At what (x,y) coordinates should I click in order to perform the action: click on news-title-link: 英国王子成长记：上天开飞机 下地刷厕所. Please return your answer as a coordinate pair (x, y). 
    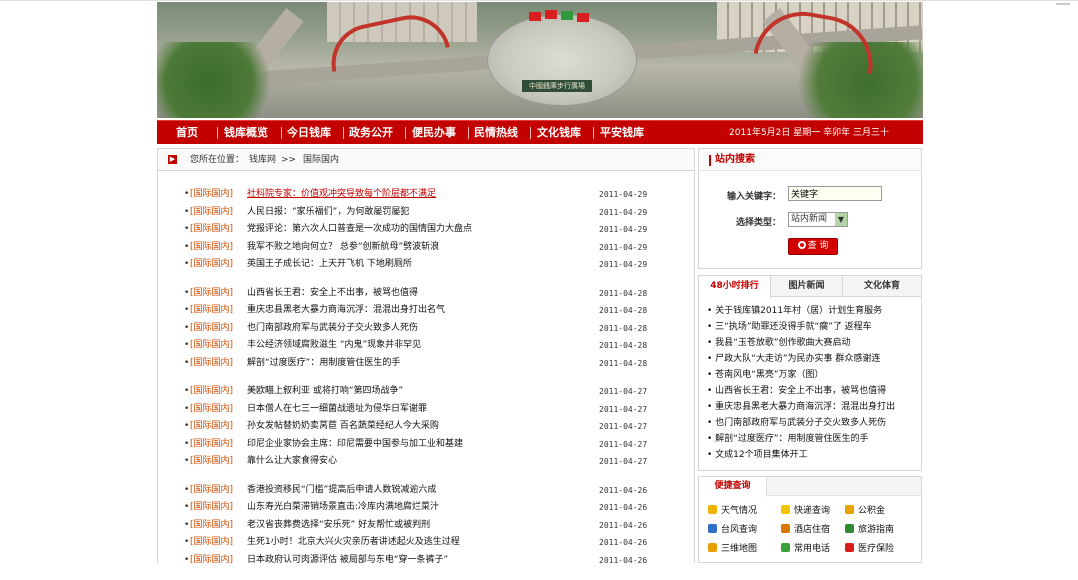
    Looking at the image, I should click on (329, 265).